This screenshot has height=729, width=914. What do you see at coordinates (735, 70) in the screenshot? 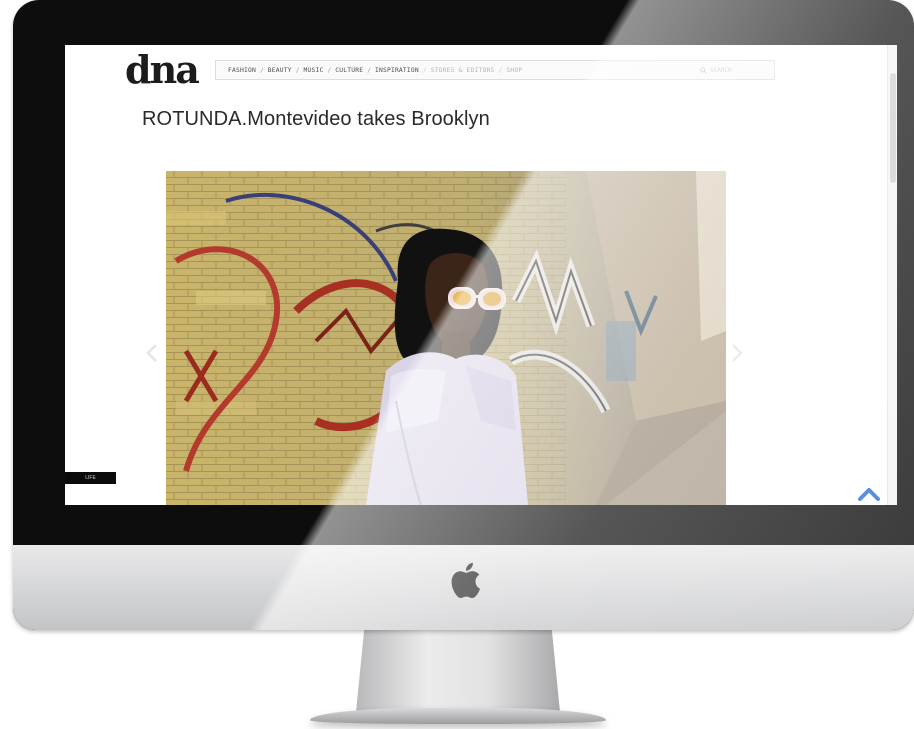
I see `search-field: SEARCH` at bounding box center [735, 70].